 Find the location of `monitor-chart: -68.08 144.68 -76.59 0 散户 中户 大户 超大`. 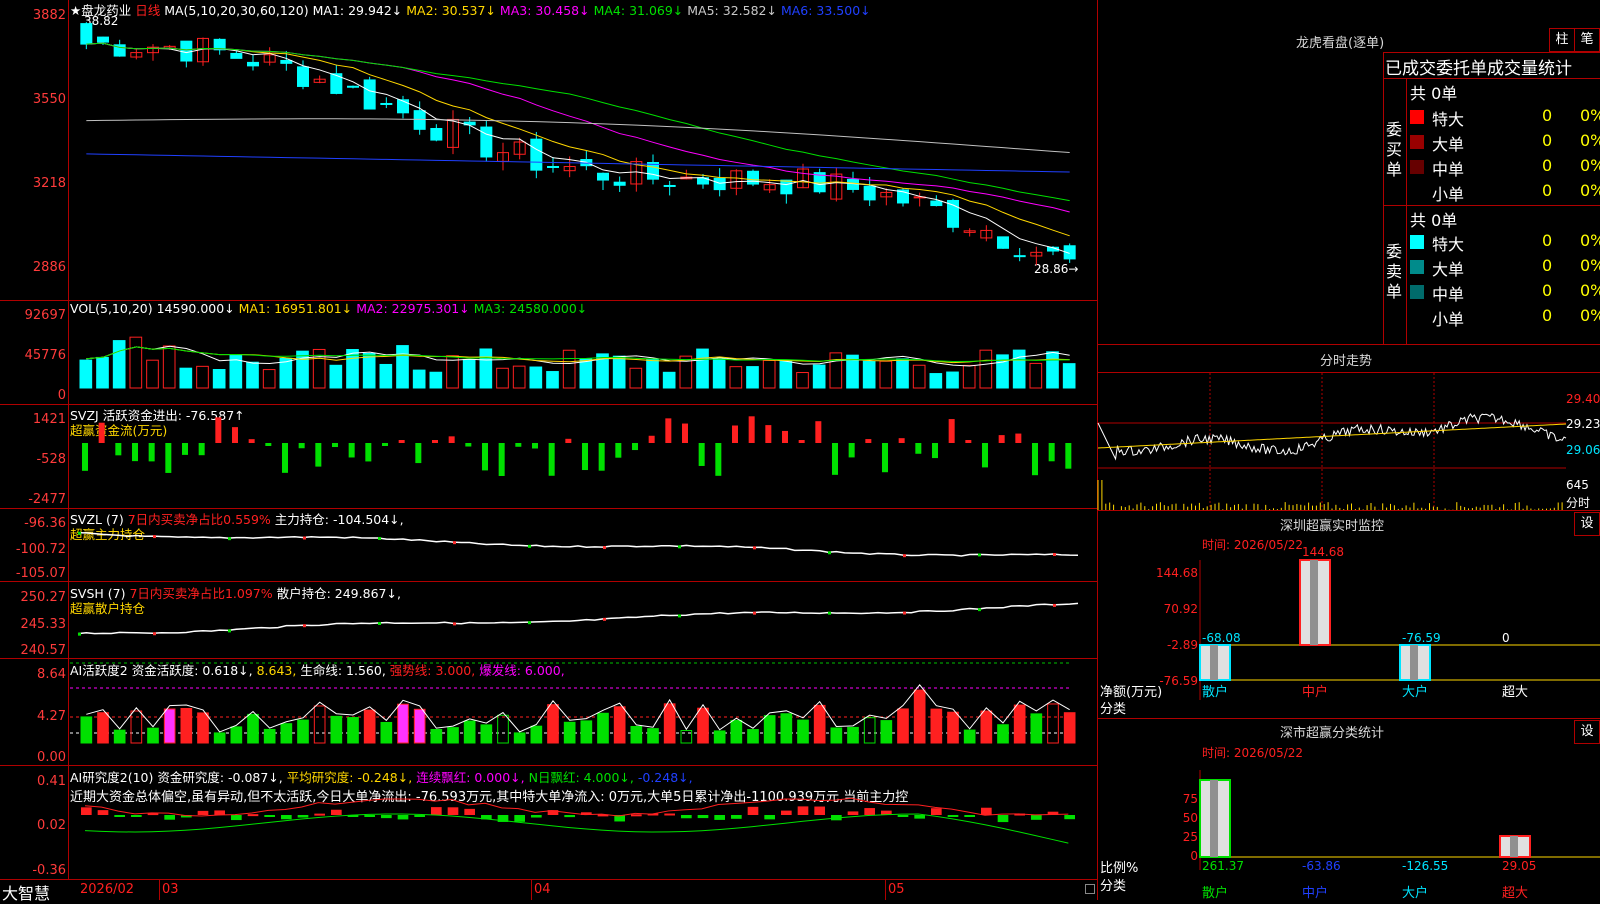

monitor-chart: -68.08 144.68 -76.59 0 散户 中户 大户 超大 is located at coordinates (1399, 622).